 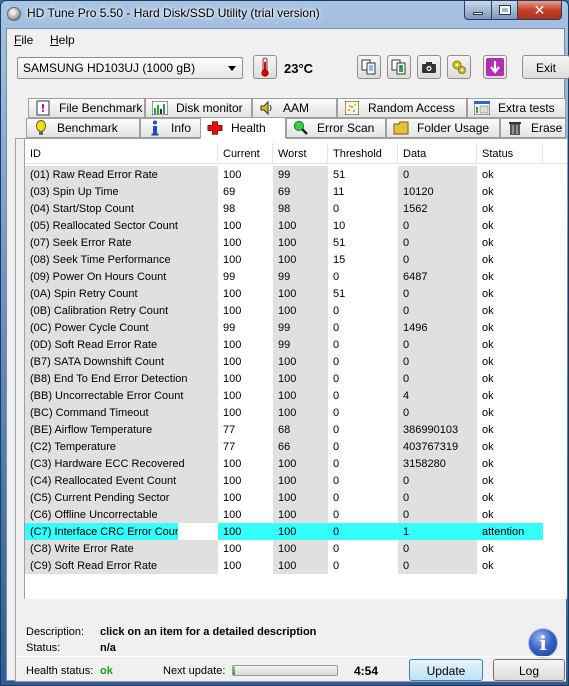 What do you see at coordinates (243, 128) in the screenshot?
I see `tab-health: Health` at bounding box center [243, 128].